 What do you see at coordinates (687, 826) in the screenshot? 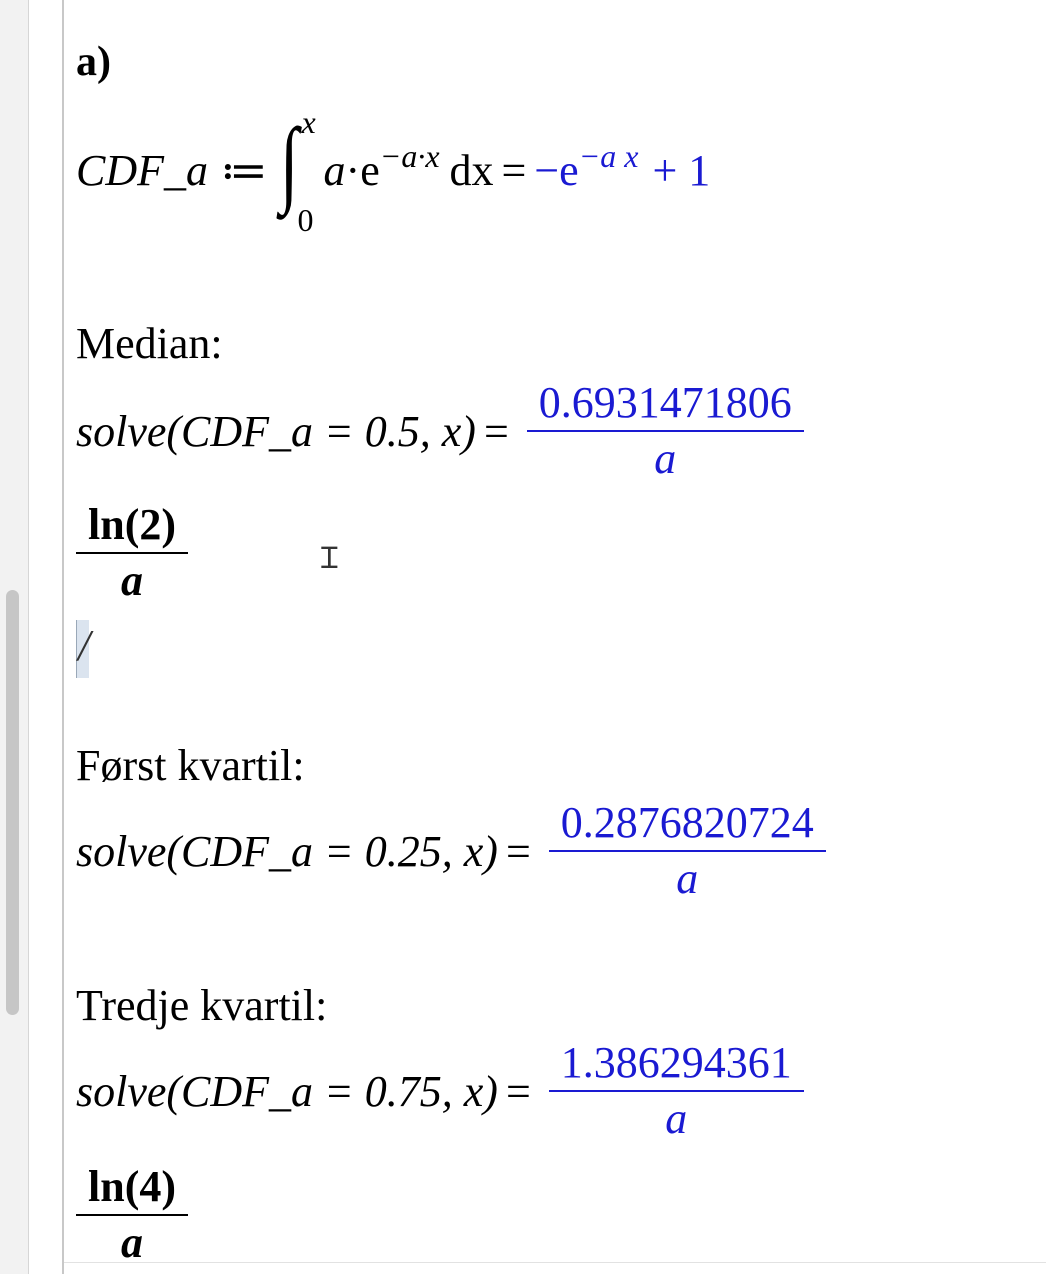
I see `first-quartile-result-numerator: 0.2876820724` at bounding box center [687, 826].